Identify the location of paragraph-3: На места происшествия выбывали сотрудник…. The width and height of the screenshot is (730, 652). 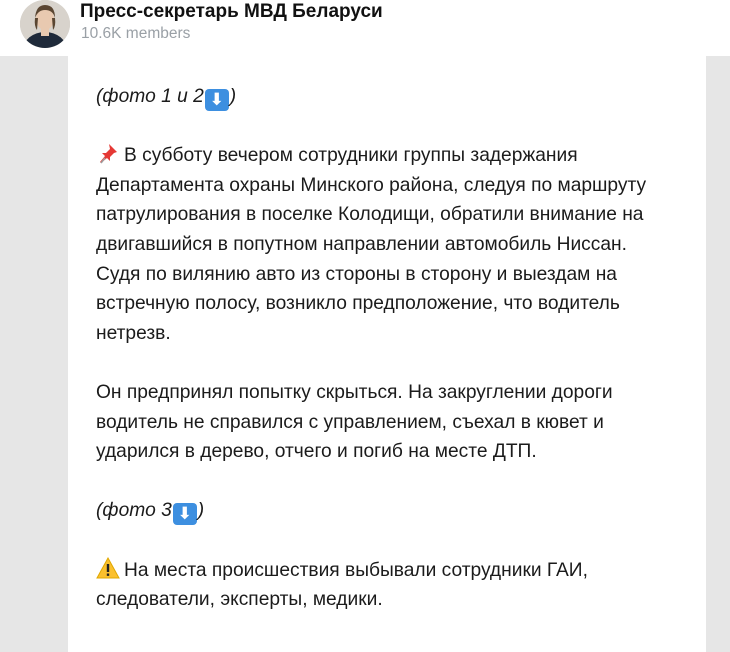
(396, 585).